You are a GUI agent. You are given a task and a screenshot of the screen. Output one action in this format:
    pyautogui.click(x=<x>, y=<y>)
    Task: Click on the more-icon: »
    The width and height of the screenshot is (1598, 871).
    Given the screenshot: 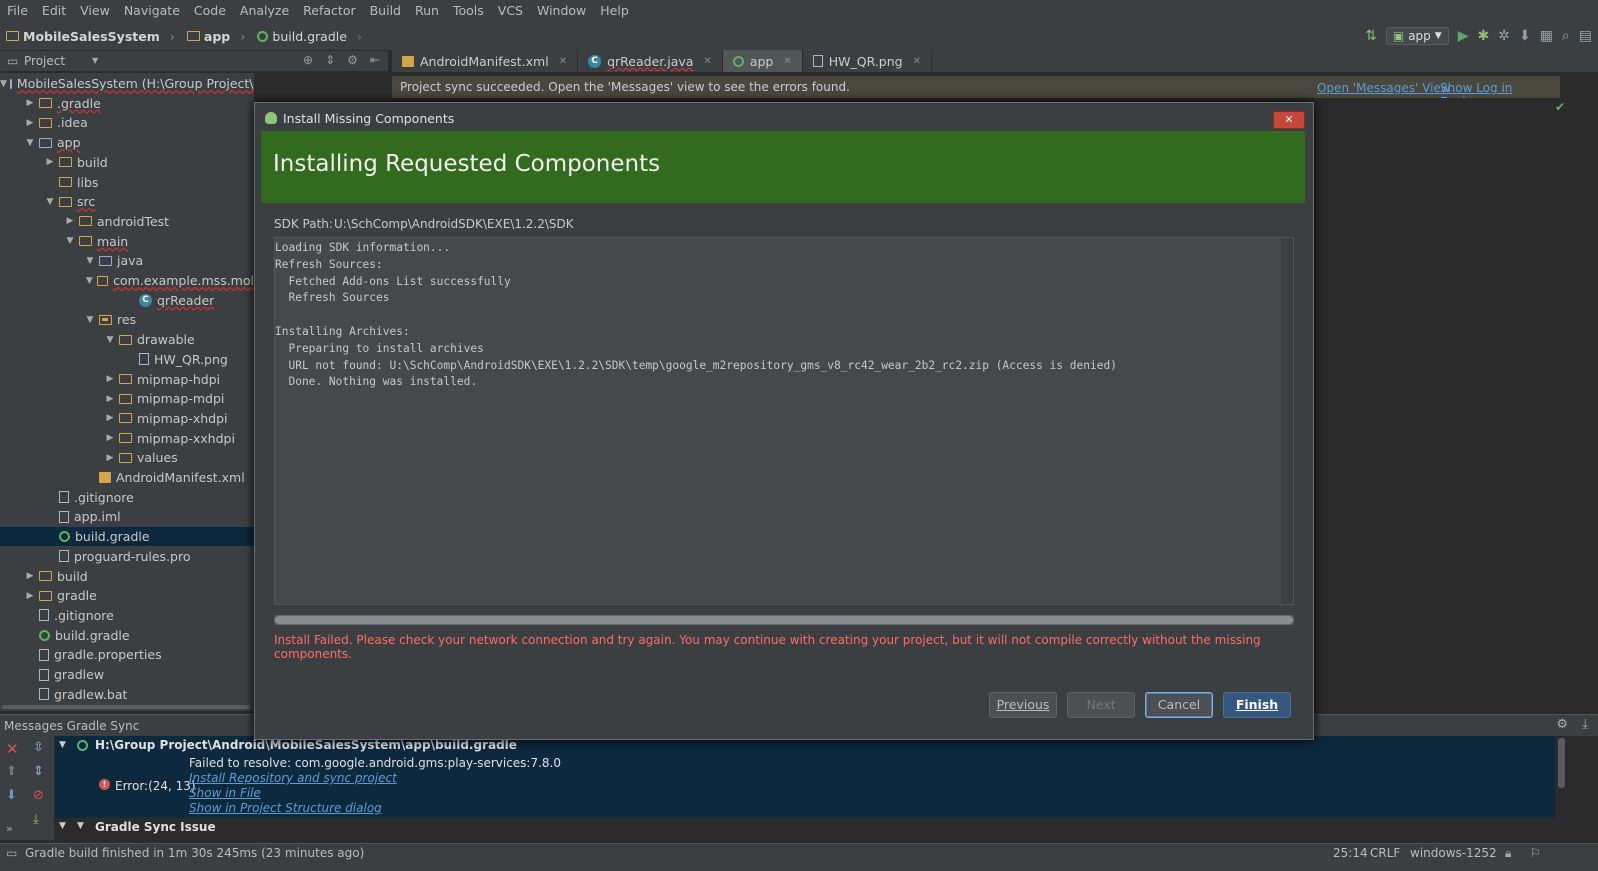 What is the action you would take?
    pyautogui.click(x=9, y=828)
    